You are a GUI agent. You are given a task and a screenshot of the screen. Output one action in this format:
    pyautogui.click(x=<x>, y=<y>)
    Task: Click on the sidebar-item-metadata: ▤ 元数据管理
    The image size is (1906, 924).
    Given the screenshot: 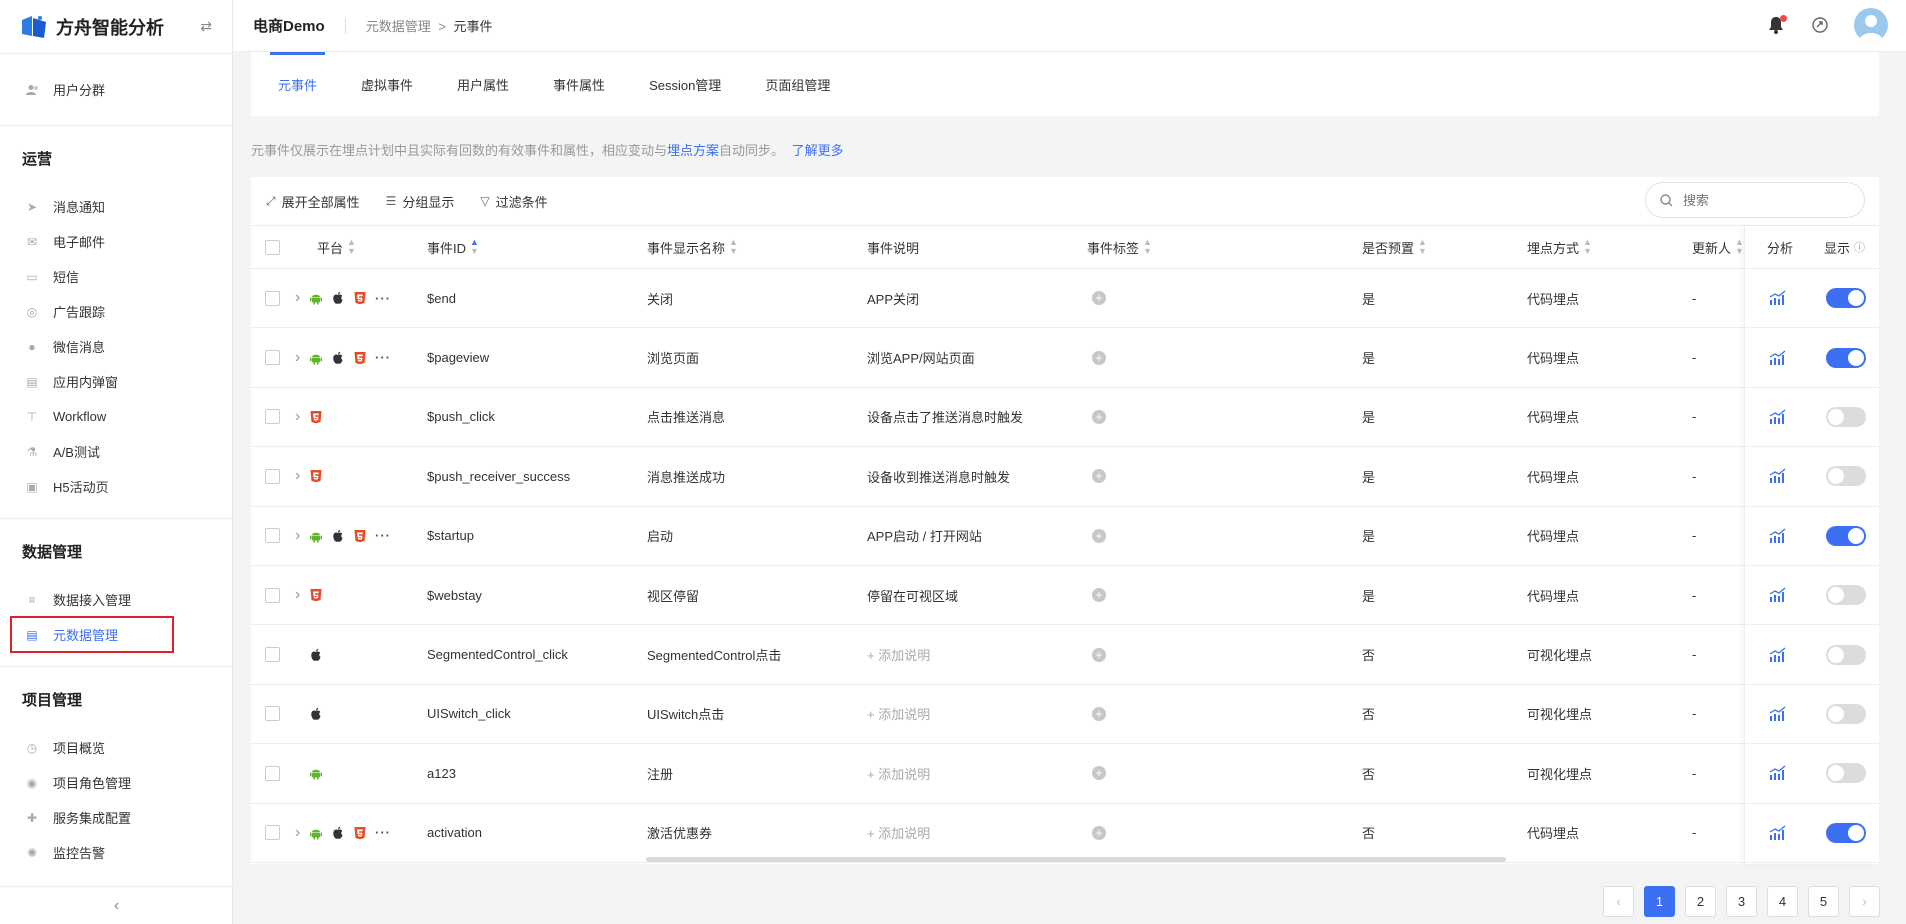 What is the action you would take?
    pyautogui.click(x=116, y=634)
    